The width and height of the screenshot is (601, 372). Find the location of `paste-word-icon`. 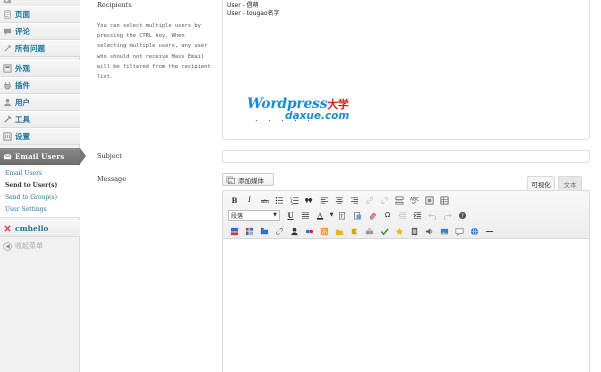

paste-word-icon is located at coordinates (357, 215).